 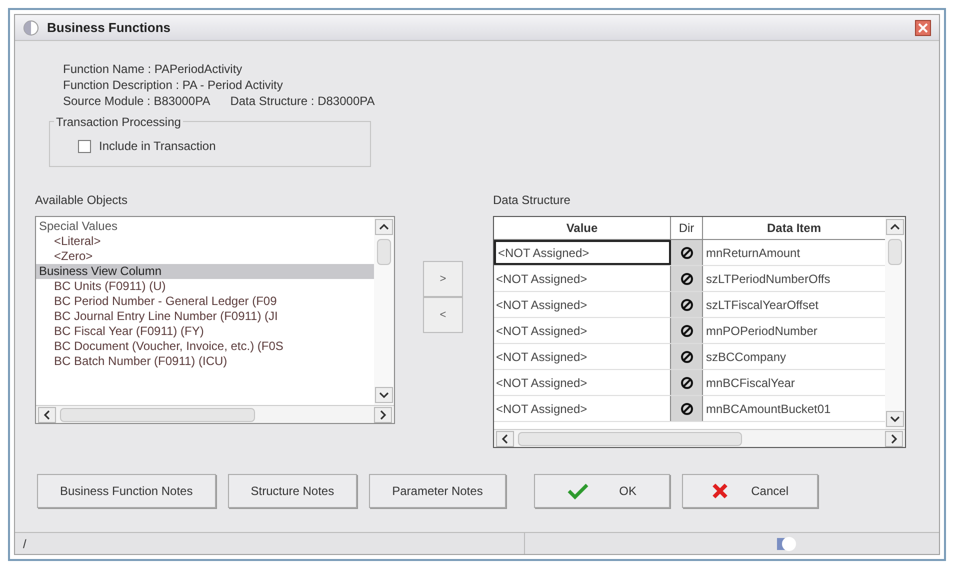 I want to click on list-item: BC Fiscal Year (F0911) (FY), so click(x=205, y=331).